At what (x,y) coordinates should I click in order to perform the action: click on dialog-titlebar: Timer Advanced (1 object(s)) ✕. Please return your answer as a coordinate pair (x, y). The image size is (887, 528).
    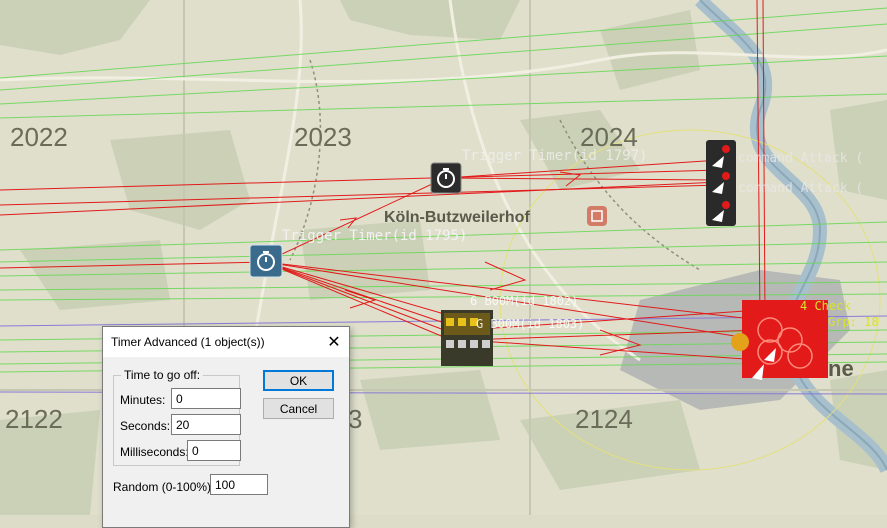
    Looking at the image, I should click on (226, 342).